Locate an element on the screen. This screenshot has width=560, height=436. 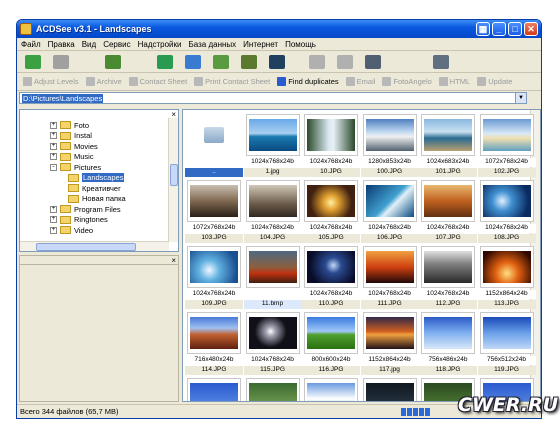
thumbnail-item: 716x480x24b 114.JPG is located at coordinates (214, 343).